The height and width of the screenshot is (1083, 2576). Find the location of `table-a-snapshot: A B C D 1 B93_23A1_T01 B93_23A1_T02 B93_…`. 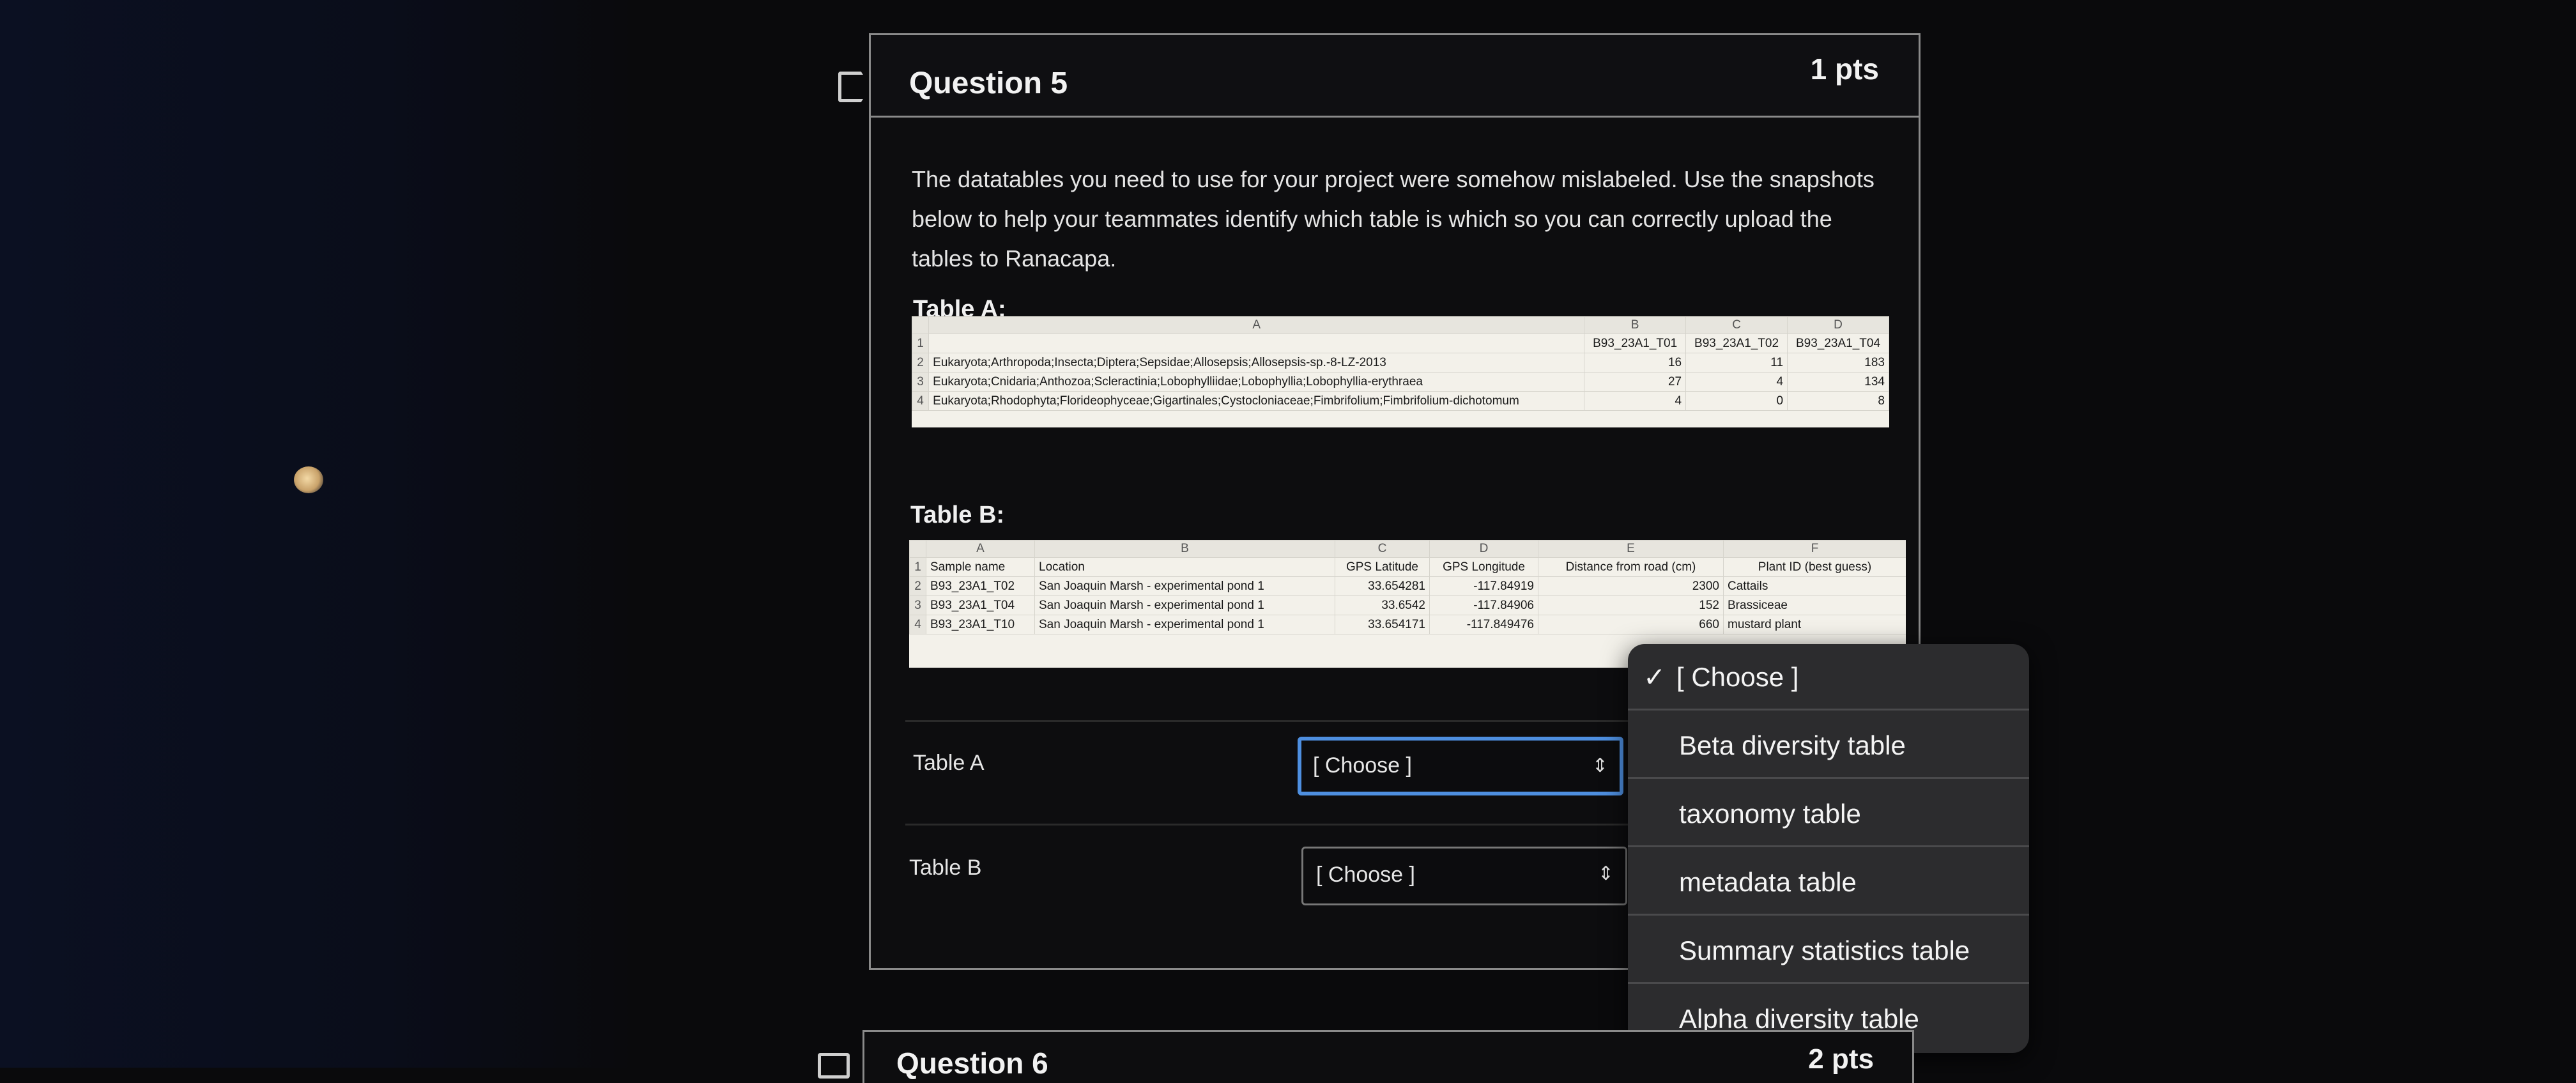

table-a-snapshot: A B C D 1 B93_23A1_T01 B93_23A1_T02 B93_… is located at coordinates (1400, 371).